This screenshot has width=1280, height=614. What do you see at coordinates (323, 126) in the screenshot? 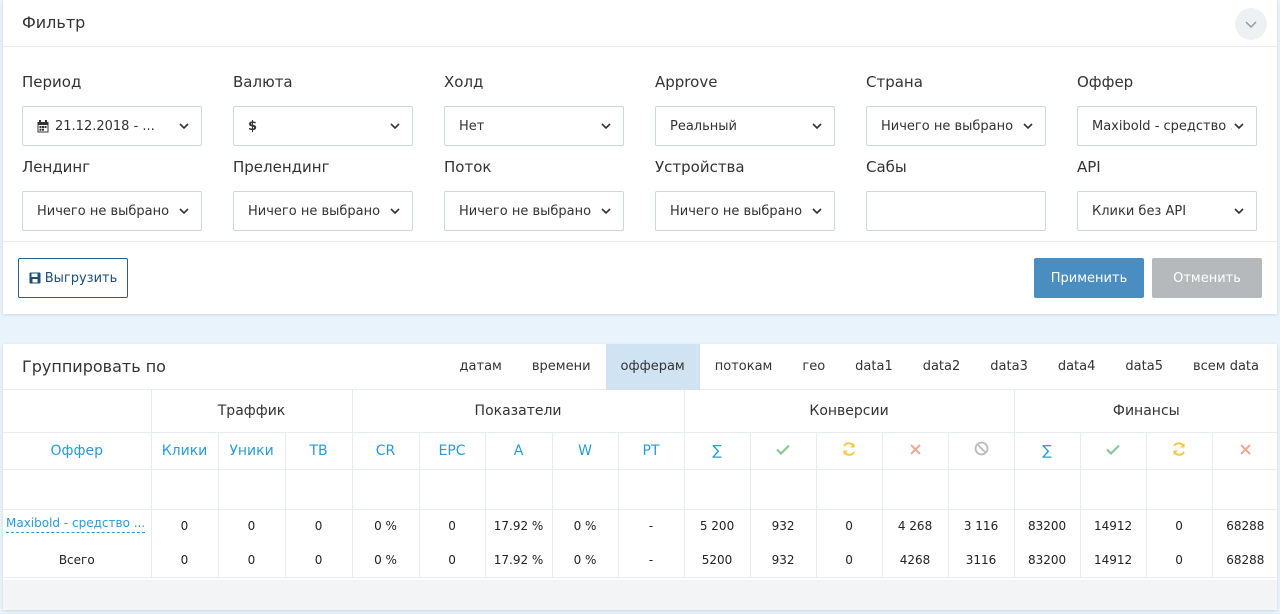
I see `currency-select: $` at bounding box center [323, 126].